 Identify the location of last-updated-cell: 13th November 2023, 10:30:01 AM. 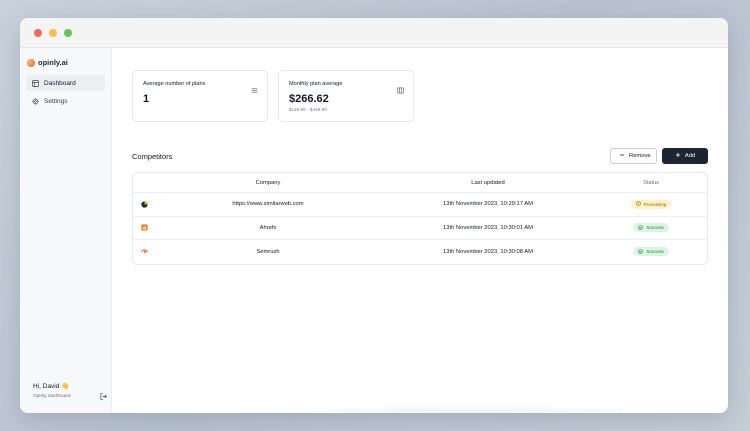
(488, 227).